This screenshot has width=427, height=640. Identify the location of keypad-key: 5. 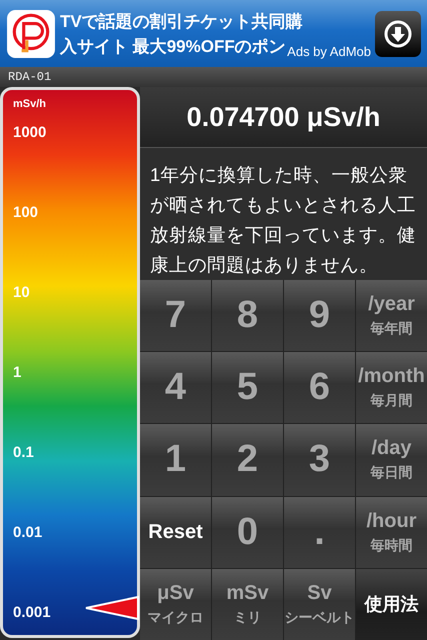
(247, 388).